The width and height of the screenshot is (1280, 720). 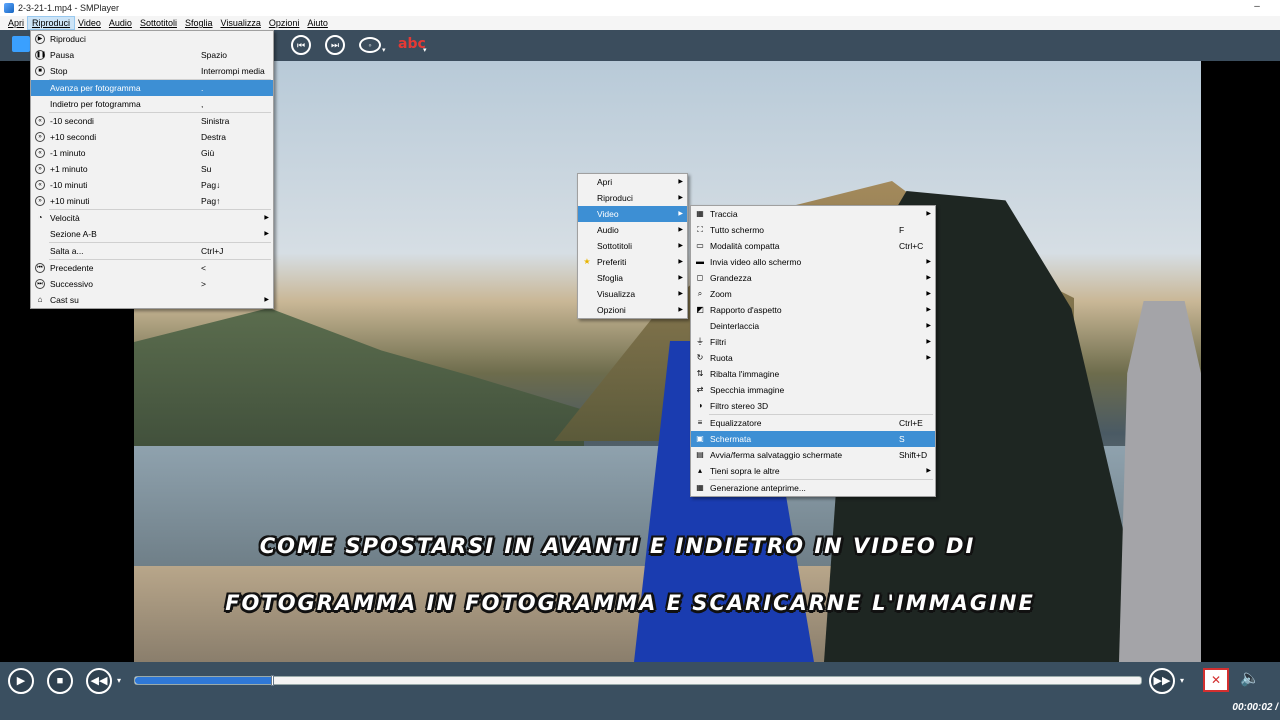 I want to click on play-menu-item-label: -10 minuti, so click(x=69, y=185).